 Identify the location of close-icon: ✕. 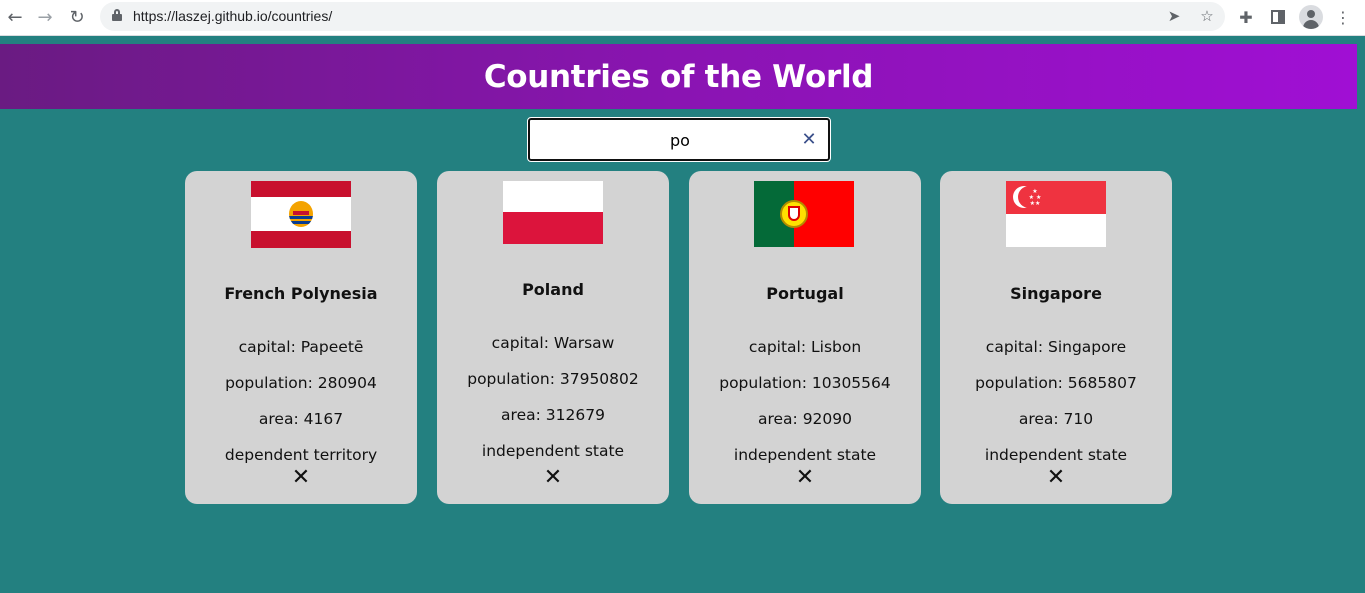
(809, 140).